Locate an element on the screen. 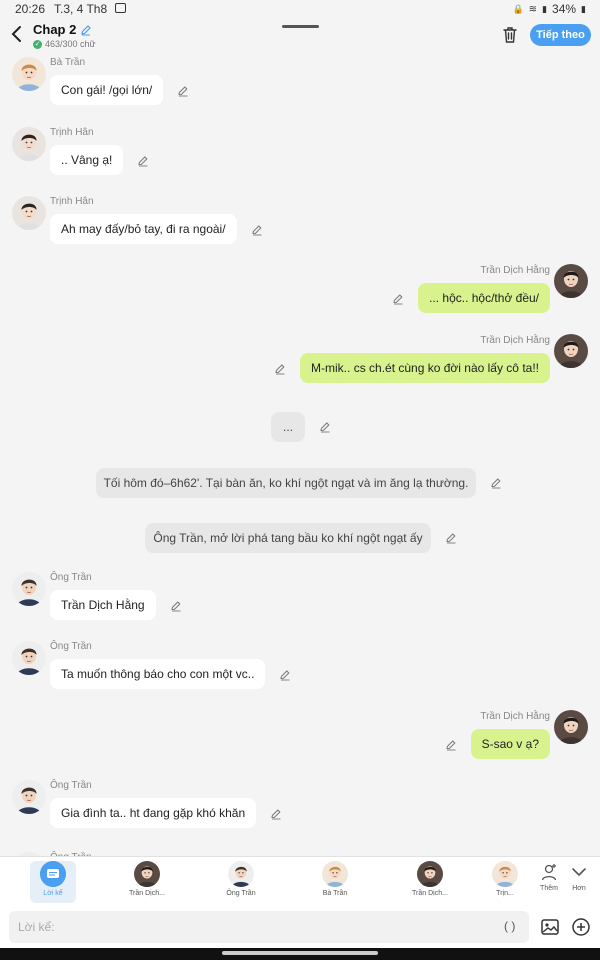  chapter-title: Chap 2 is located at coordinates (64, 29).